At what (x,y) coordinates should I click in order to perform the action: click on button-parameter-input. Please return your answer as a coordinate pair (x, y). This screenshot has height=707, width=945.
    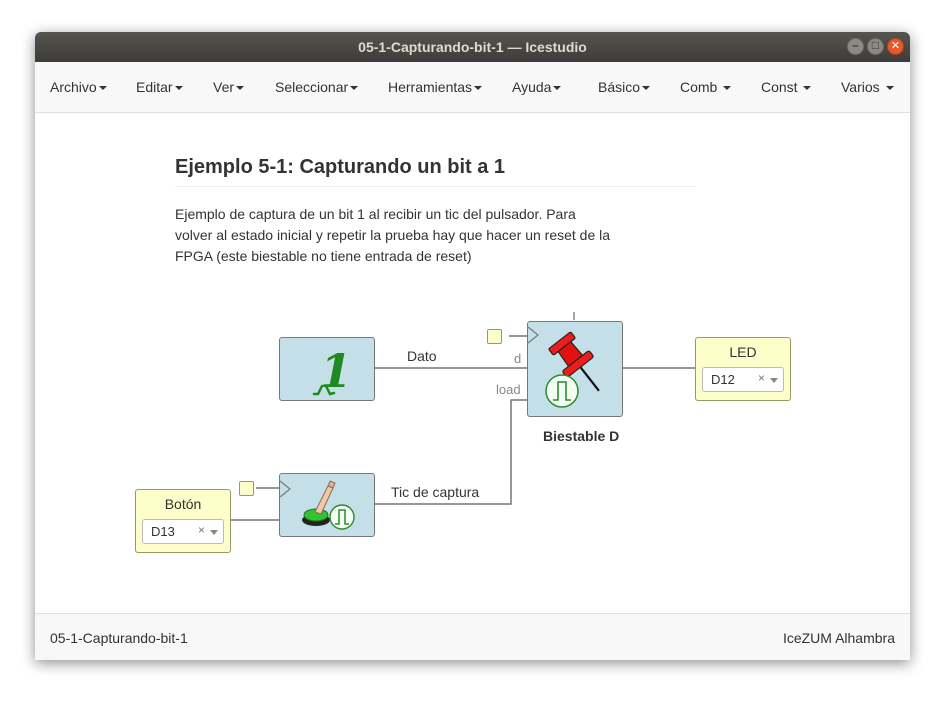
    Looking at the image, I should click on (246, 488).